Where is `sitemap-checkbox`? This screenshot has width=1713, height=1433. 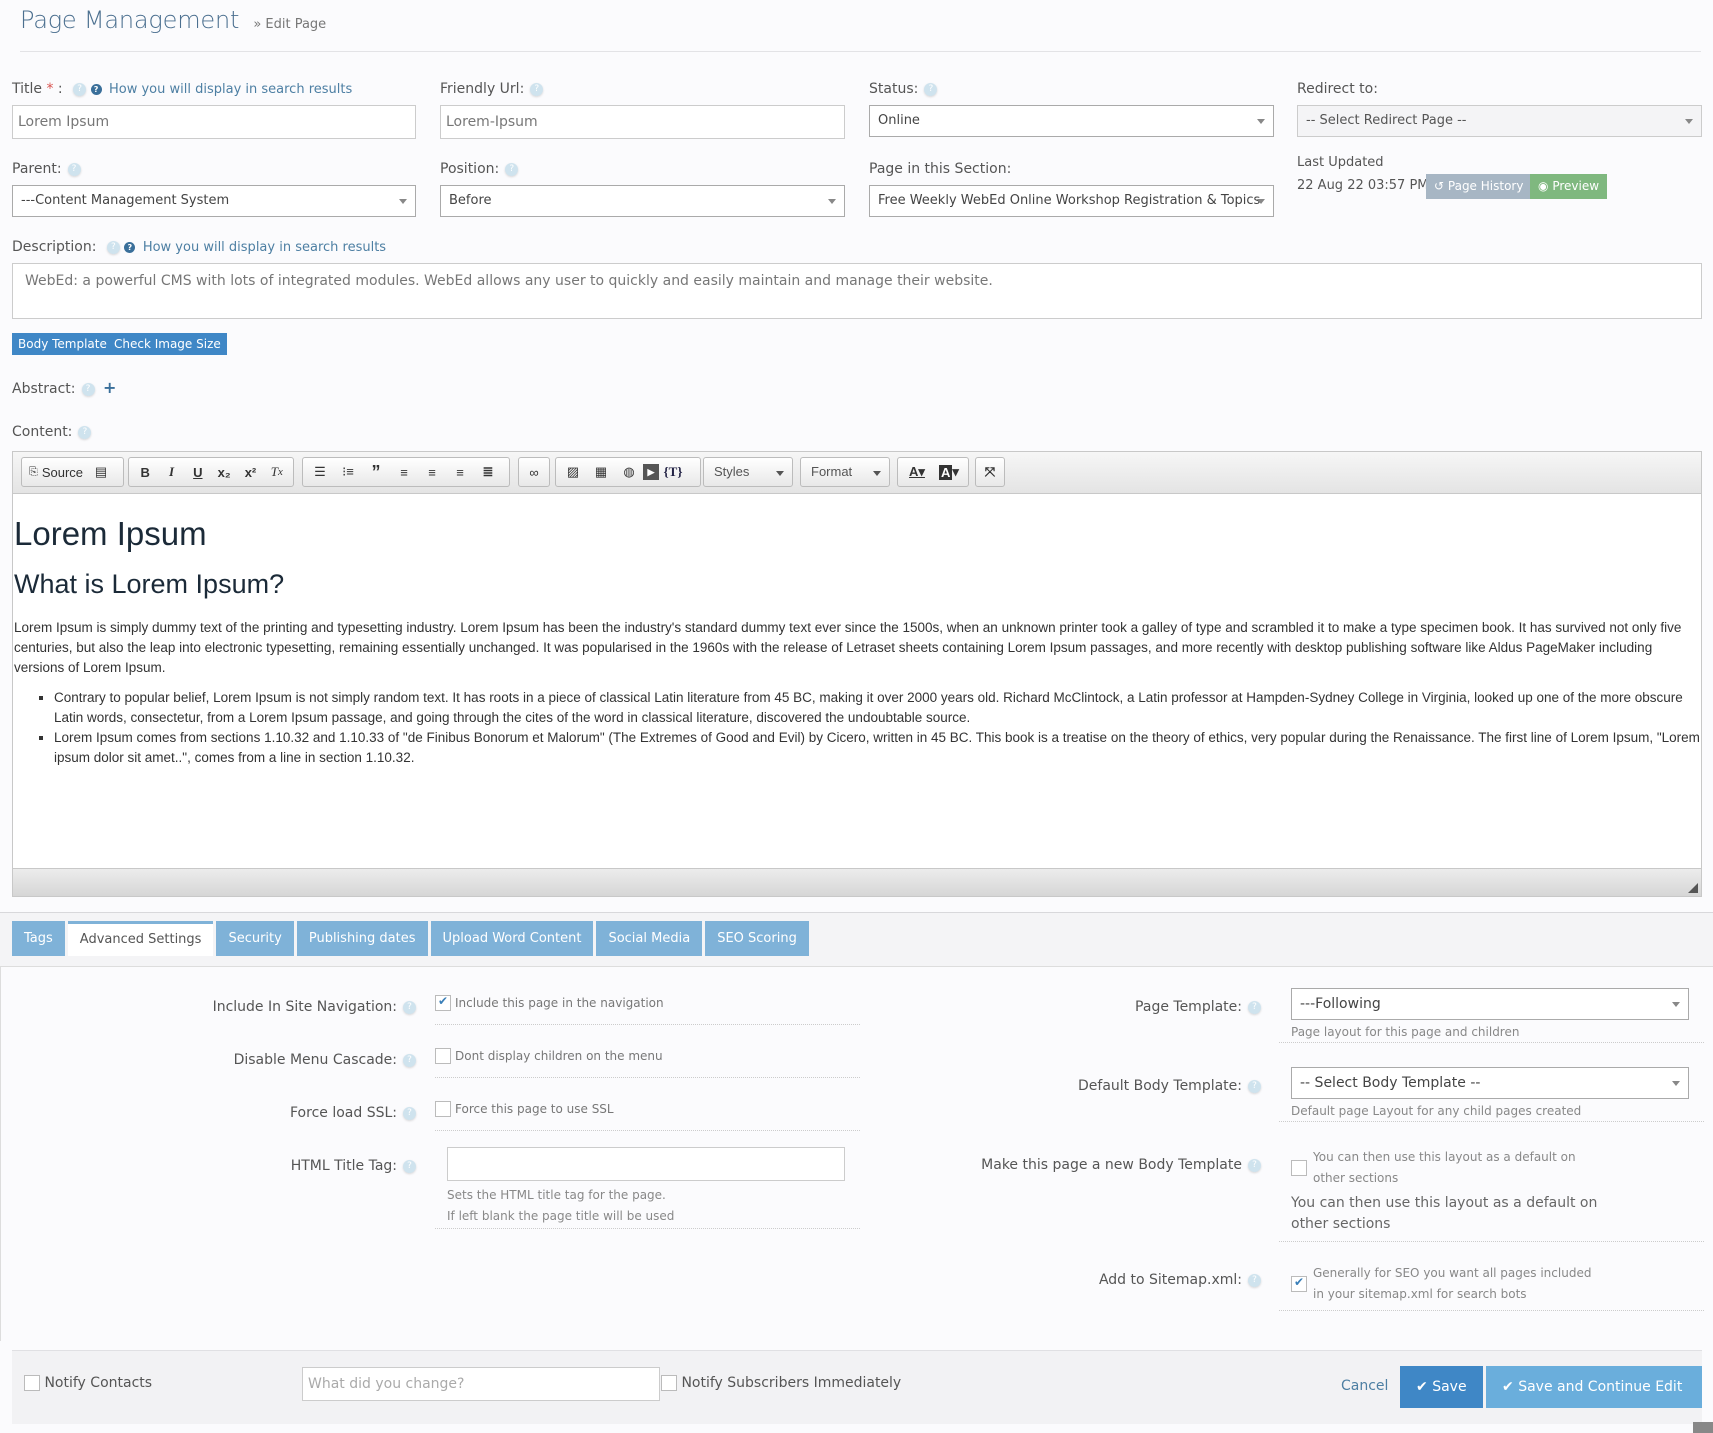 sitemap-checkbox is located at coordinates (1299, 1283).